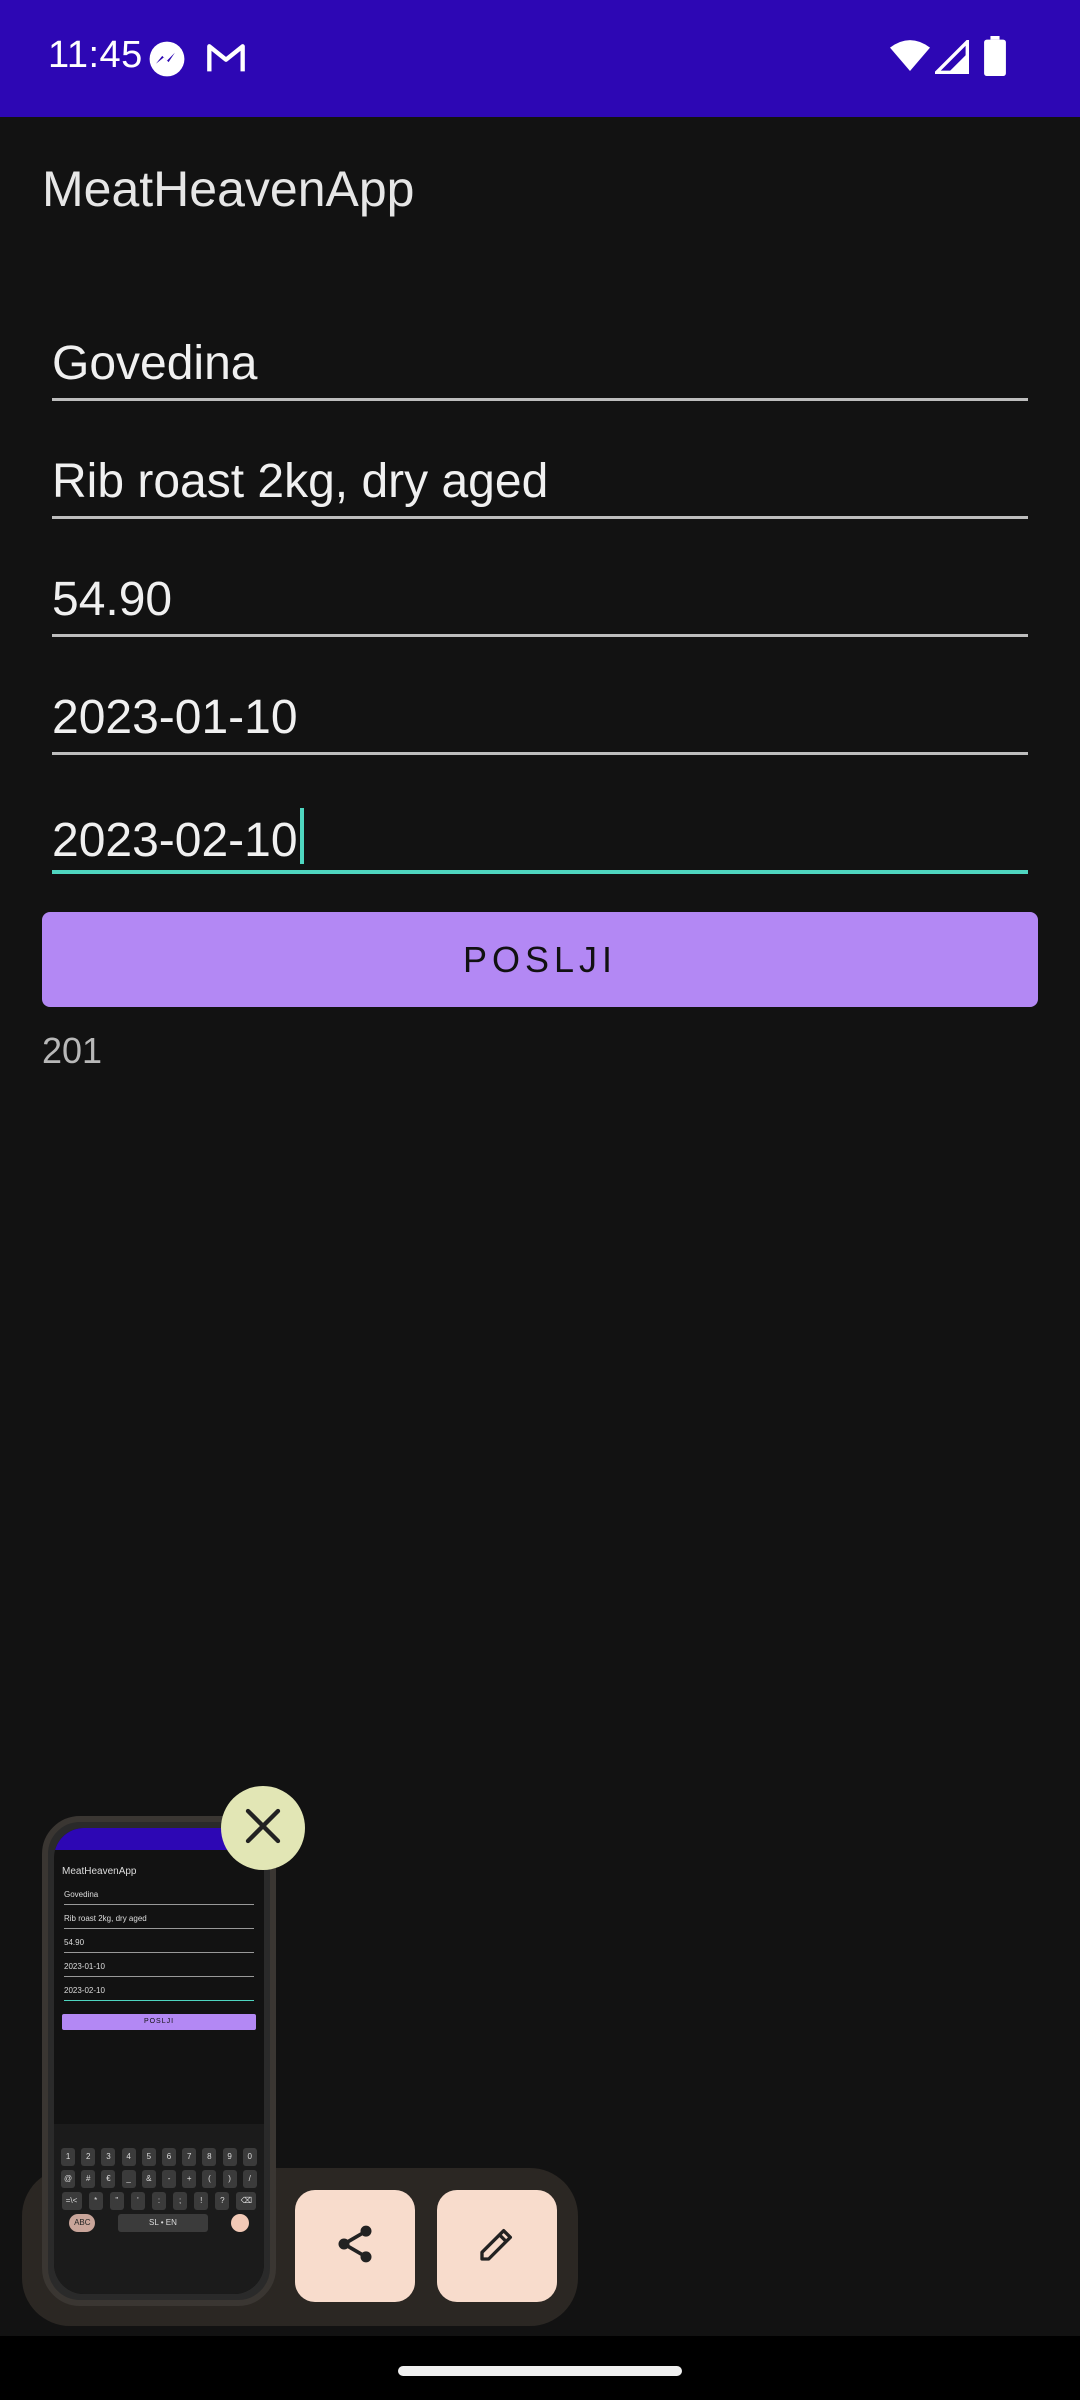 The width and height of the screenshot is (1080, 2400). What do you see at coordinates (540, 841) in the screenshot?
I see `end-date-field: 2023-02-10` at bounding box center [540, 841].